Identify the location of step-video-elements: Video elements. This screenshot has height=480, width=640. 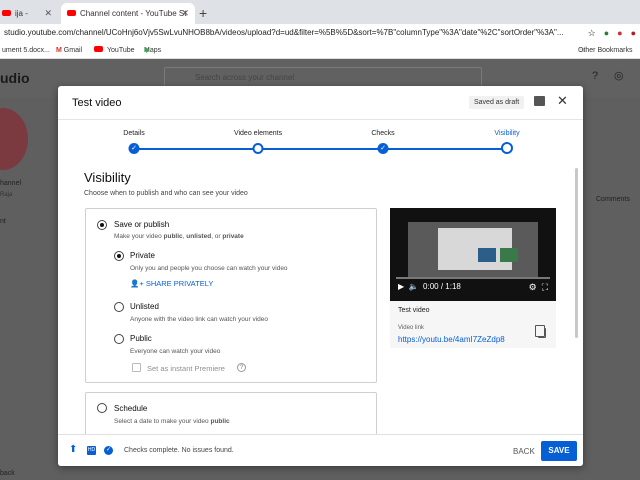
(258, 133).